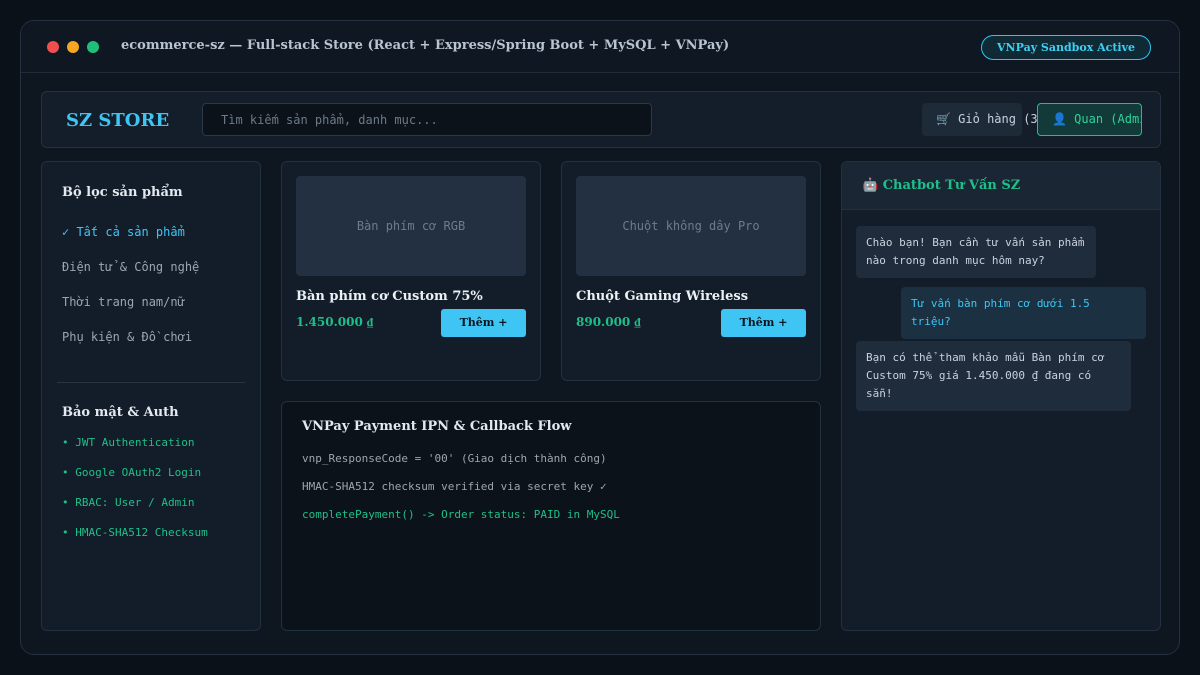 Image resolution: width=1200 pixels, height=675 pixels. I want to click on chat-message-line: Tư vấn bàn phím cơ dưới 1.5 triệu?, so click(1000, 312).